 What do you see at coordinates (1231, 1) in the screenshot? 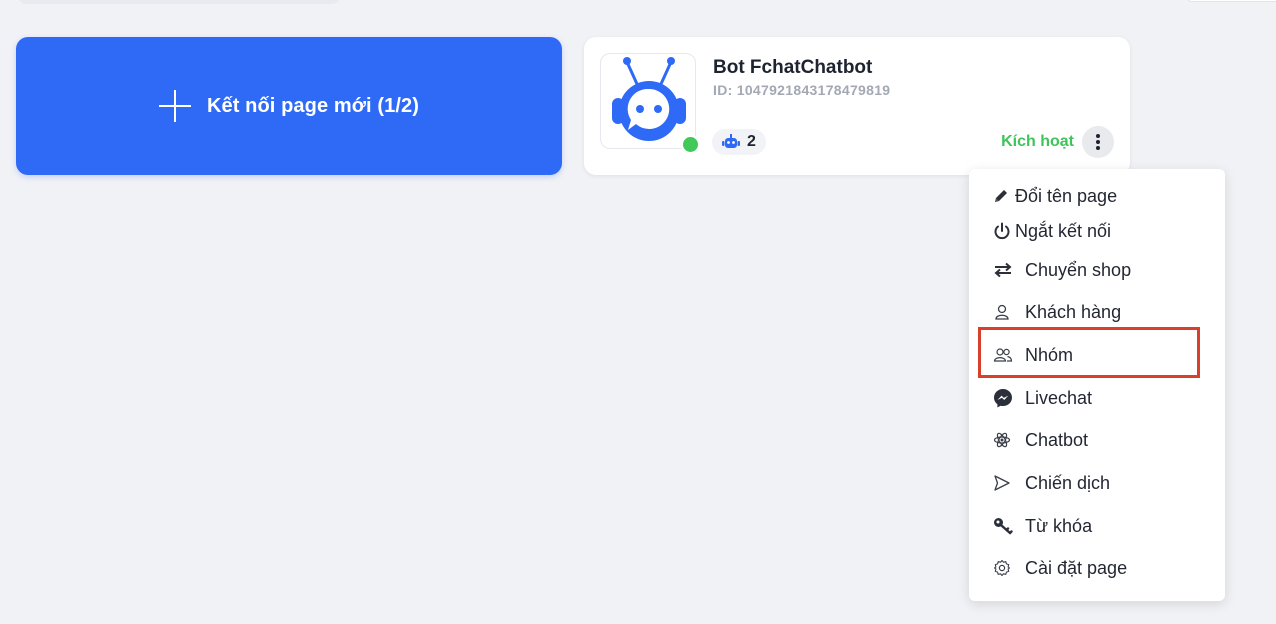
I see `top-right-fragment` at bounding box center [1231, 1].